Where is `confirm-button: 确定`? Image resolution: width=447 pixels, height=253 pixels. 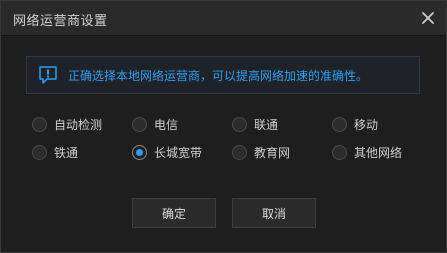 confirm-button: 确定 is located at coordinates (174, 213).